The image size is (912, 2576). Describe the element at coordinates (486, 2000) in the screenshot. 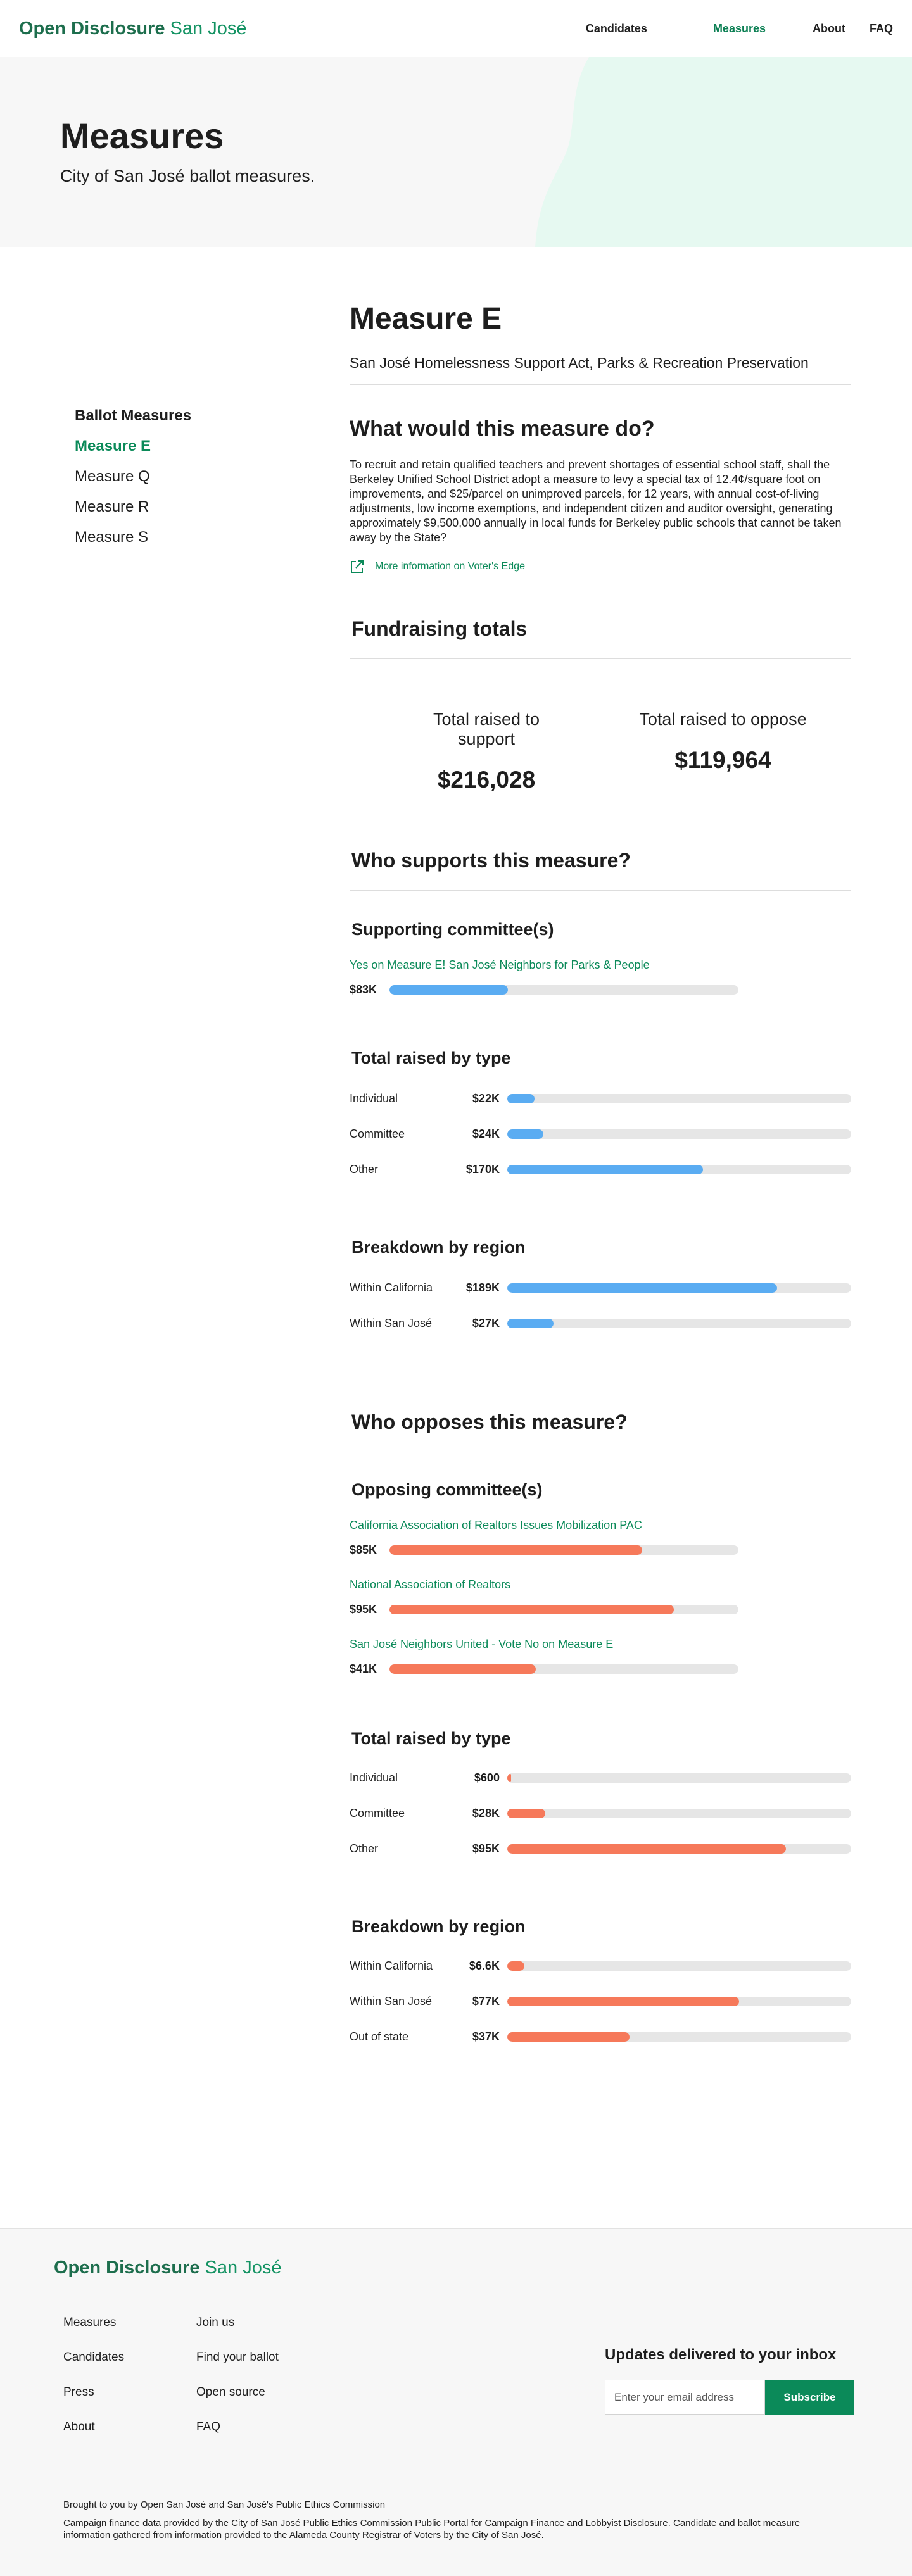

I see `region-amount: $77K` at that location.